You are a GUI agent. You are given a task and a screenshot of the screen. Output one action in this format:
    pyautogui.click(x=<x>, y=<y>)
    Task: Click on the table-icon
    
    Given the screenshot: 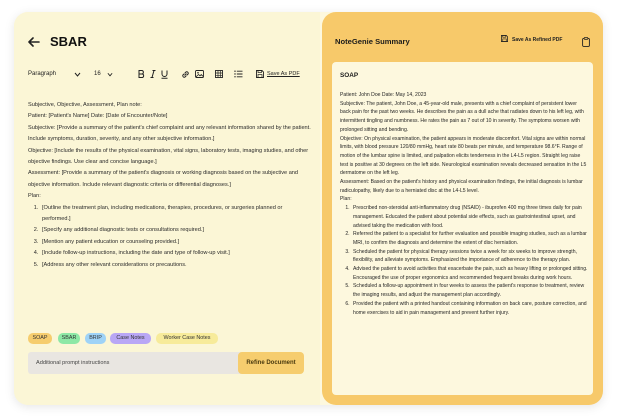 What is the action you would take?
    pyautogui.click(x=219, y=74)
    